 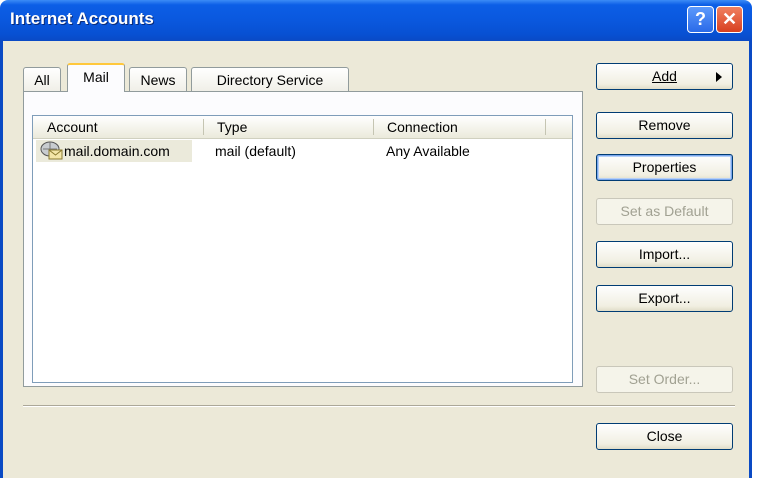 I want to click on tab-directory-service-label: Directory Service, so click(x=270, y=80).